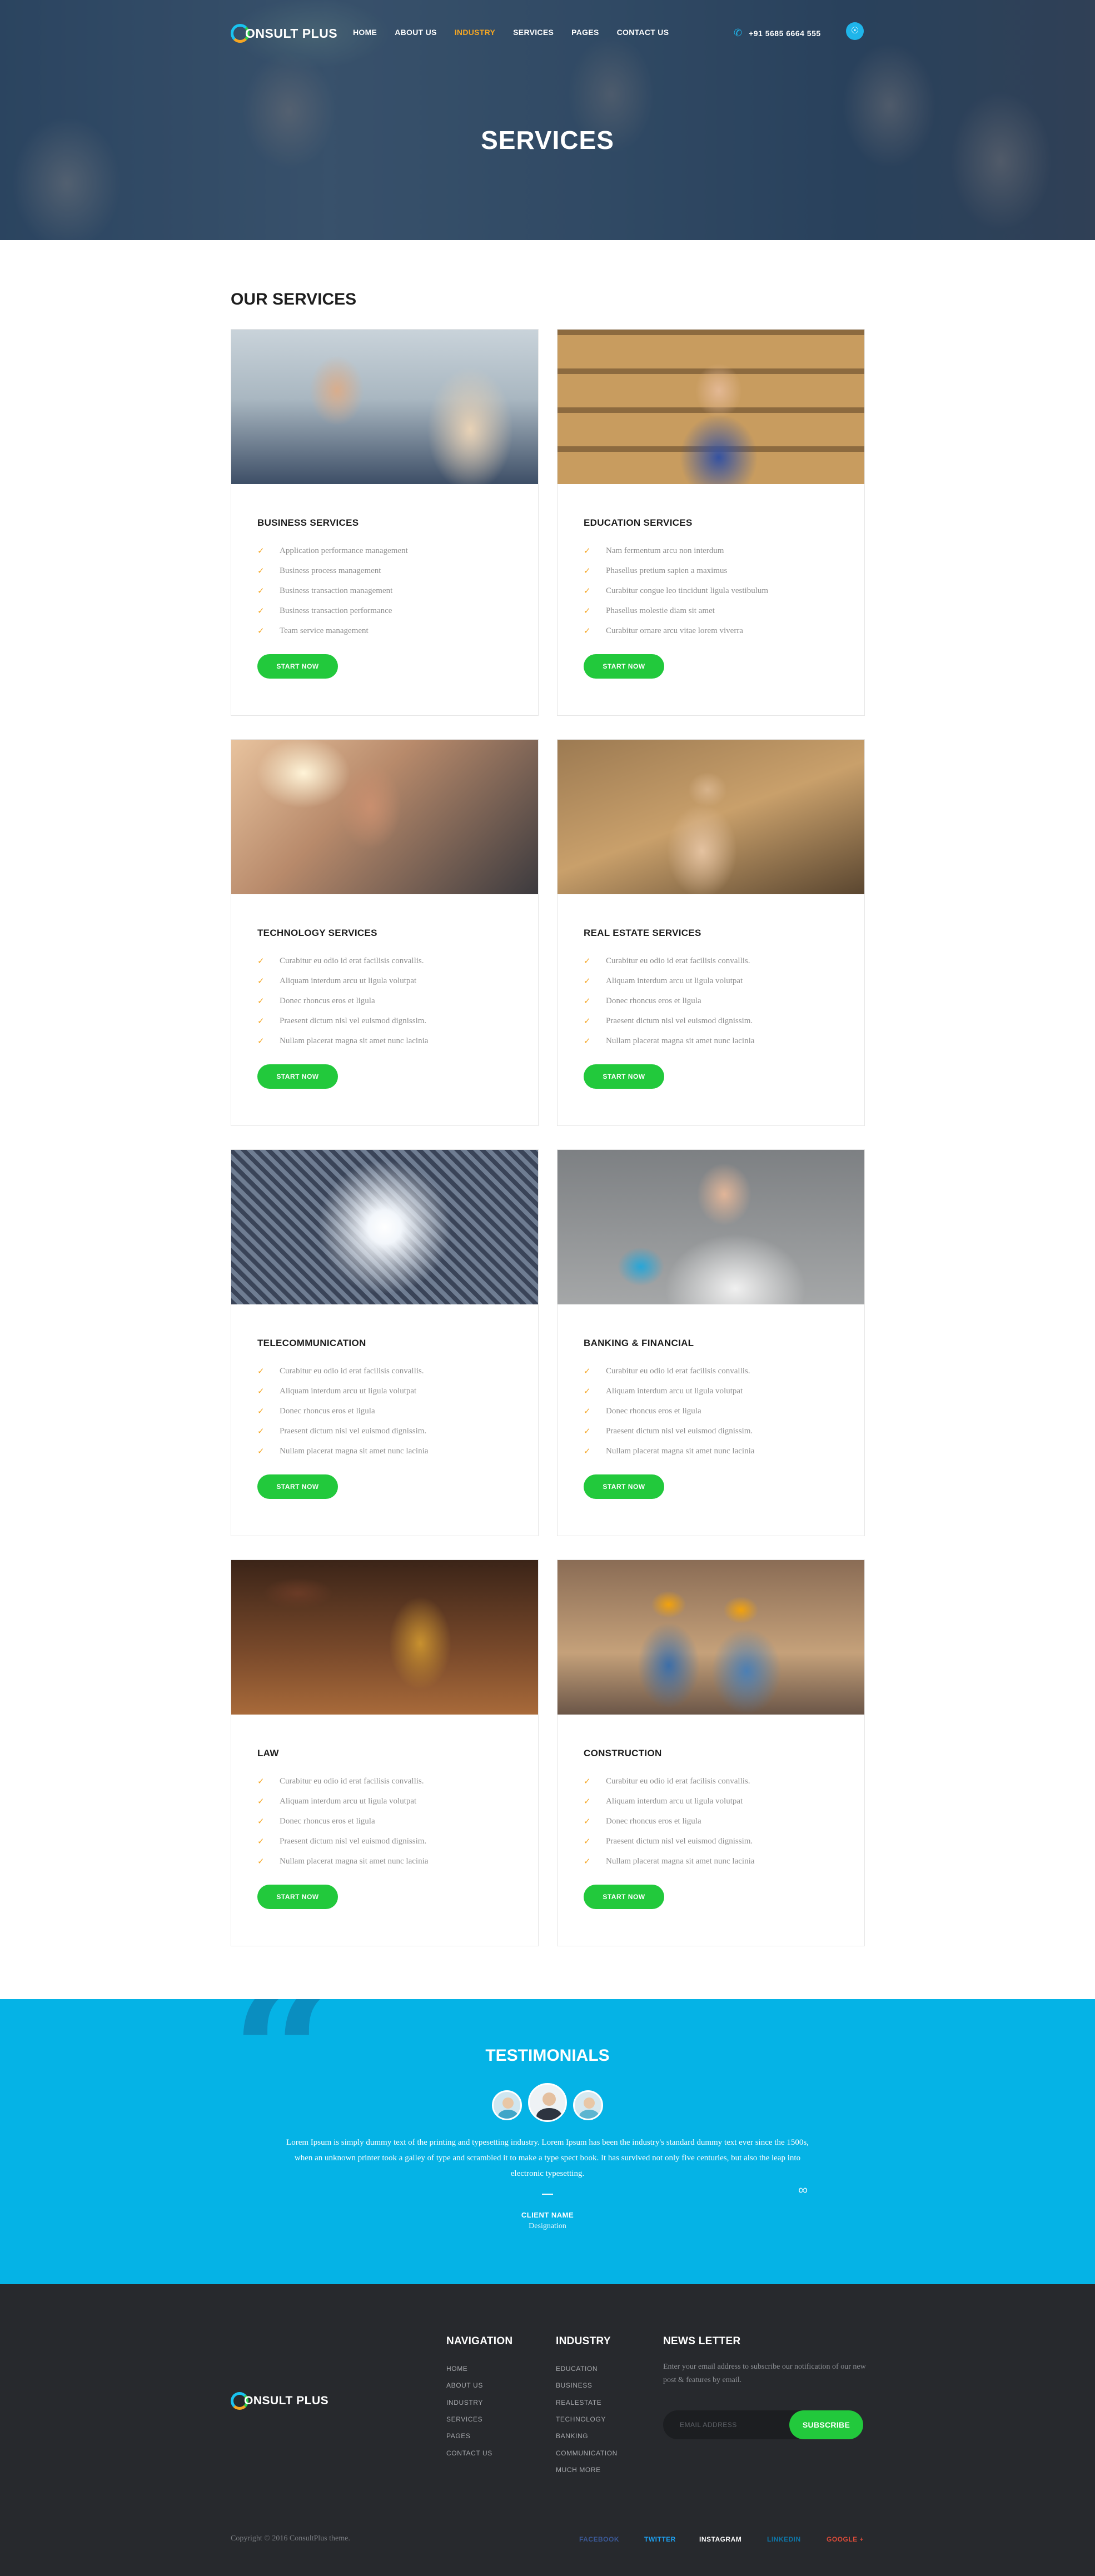  I want to click on menu-item-pages: PAGES, so click(585, 32).